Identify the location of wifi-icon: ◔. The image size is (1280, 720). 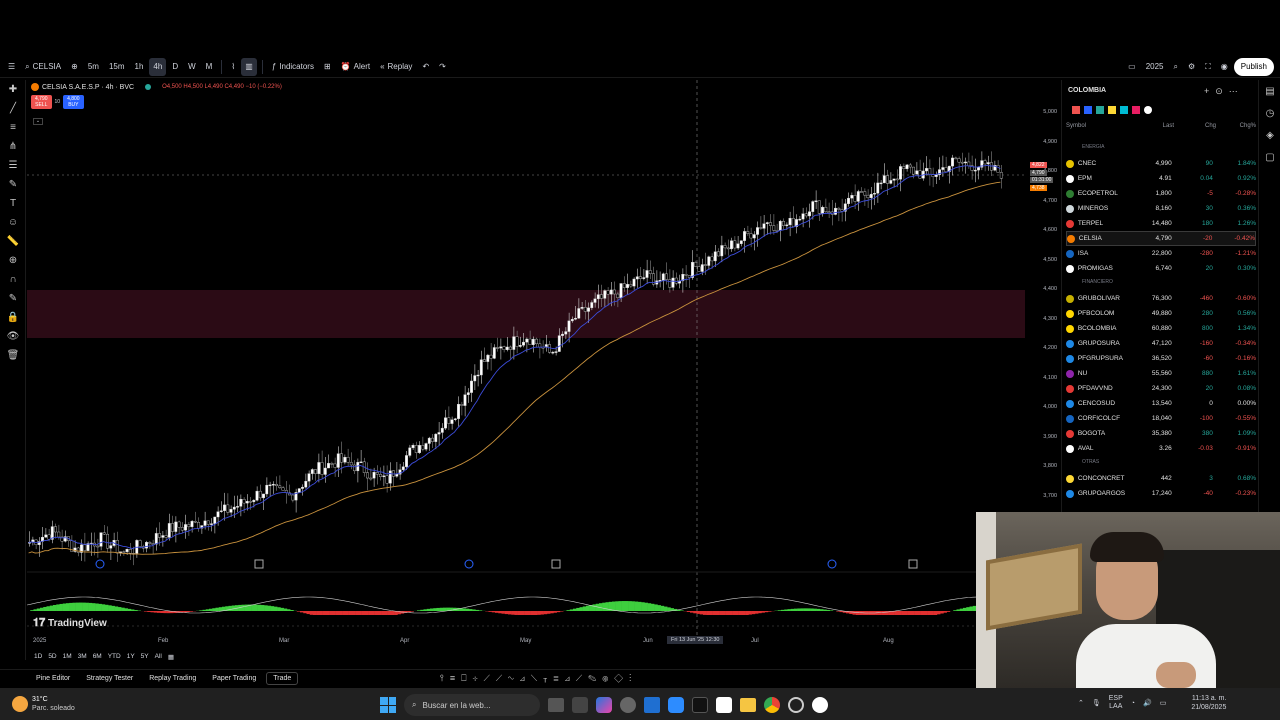
(1133, 703).